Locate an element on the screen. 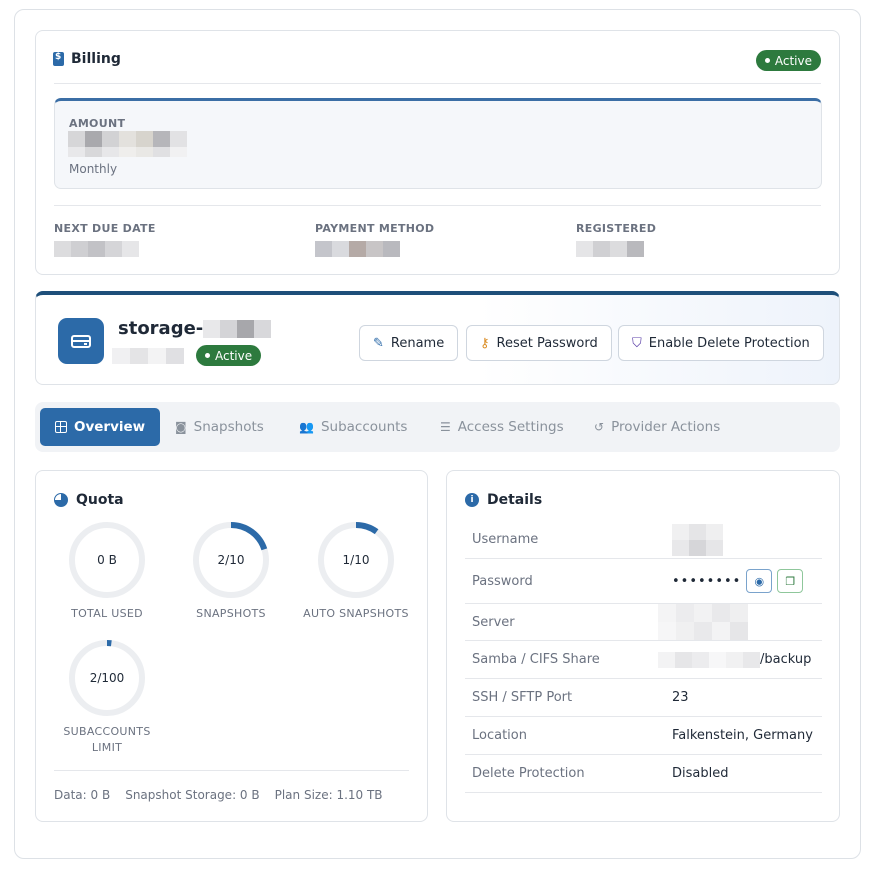 The image size is (881, 877). camera-icon: ◙ is located at coordinates (181, 427).